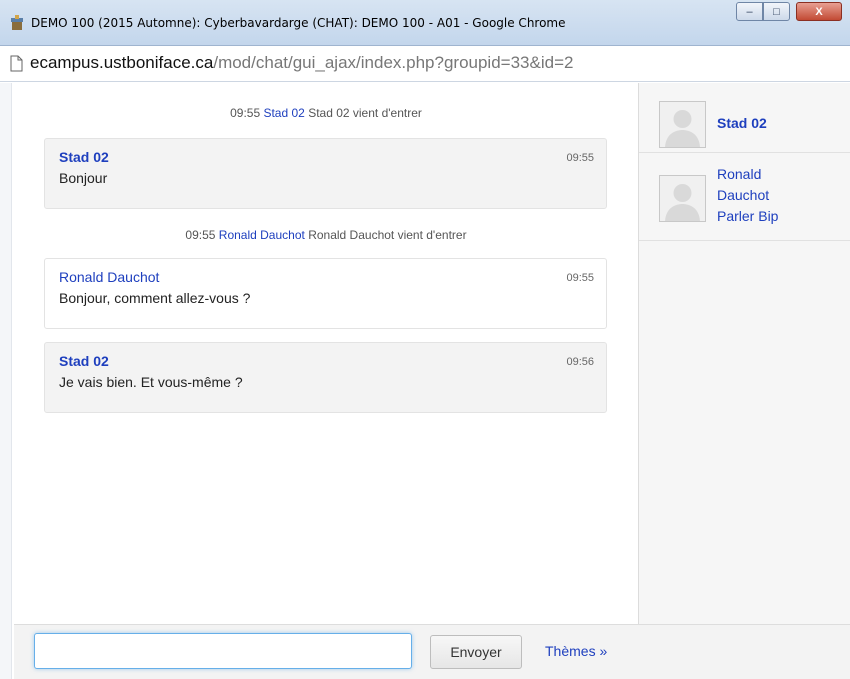 Image resolution: width=850 pixels, height=679 pixels. Describe the element at coordinates (387, 235) in the screenshot. I see `event-text: Ronald Dauchot vient d'entrer` at that location.